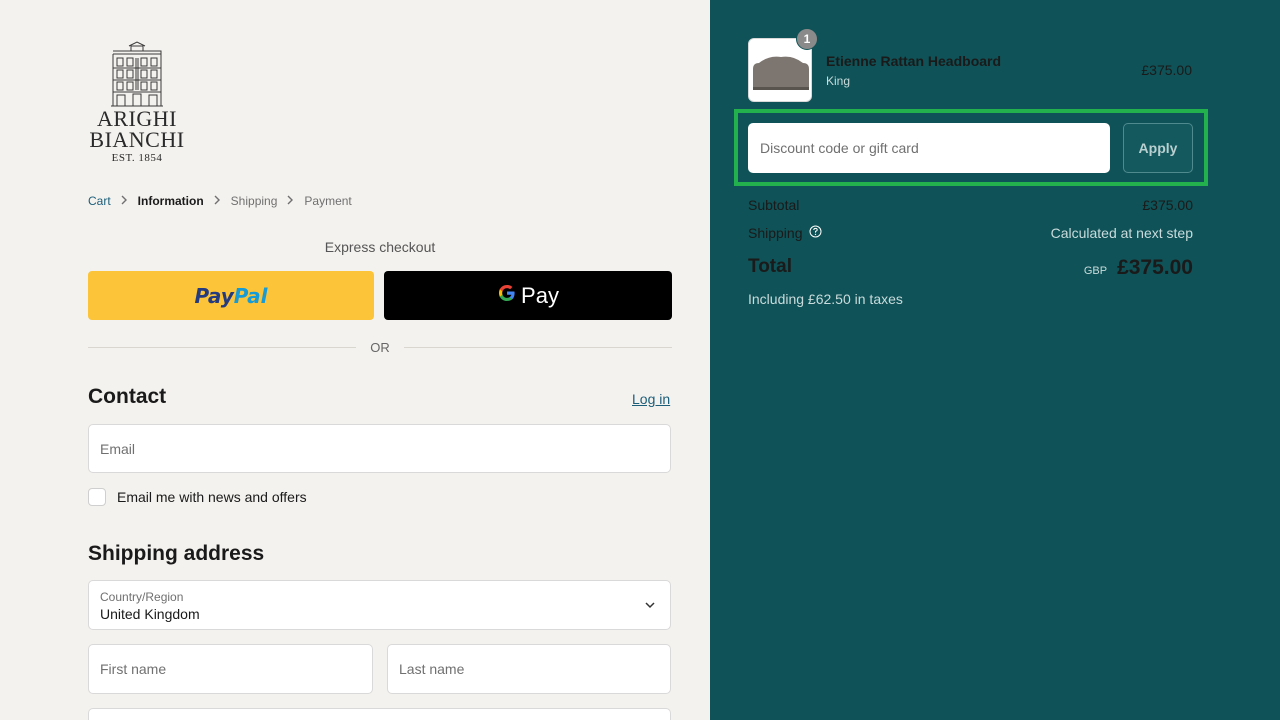  What do you see at coordinates (1166, 70) in the screenshot?
I see `product-price: £375.00` at bounding box center [1166, 70].